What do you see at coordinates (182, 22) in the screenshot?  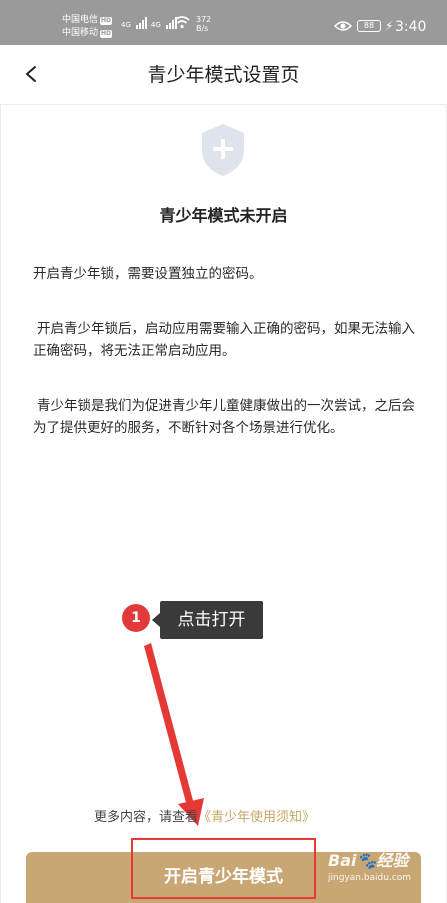 I see `wifi-icon` at bounding box center [182, 22].